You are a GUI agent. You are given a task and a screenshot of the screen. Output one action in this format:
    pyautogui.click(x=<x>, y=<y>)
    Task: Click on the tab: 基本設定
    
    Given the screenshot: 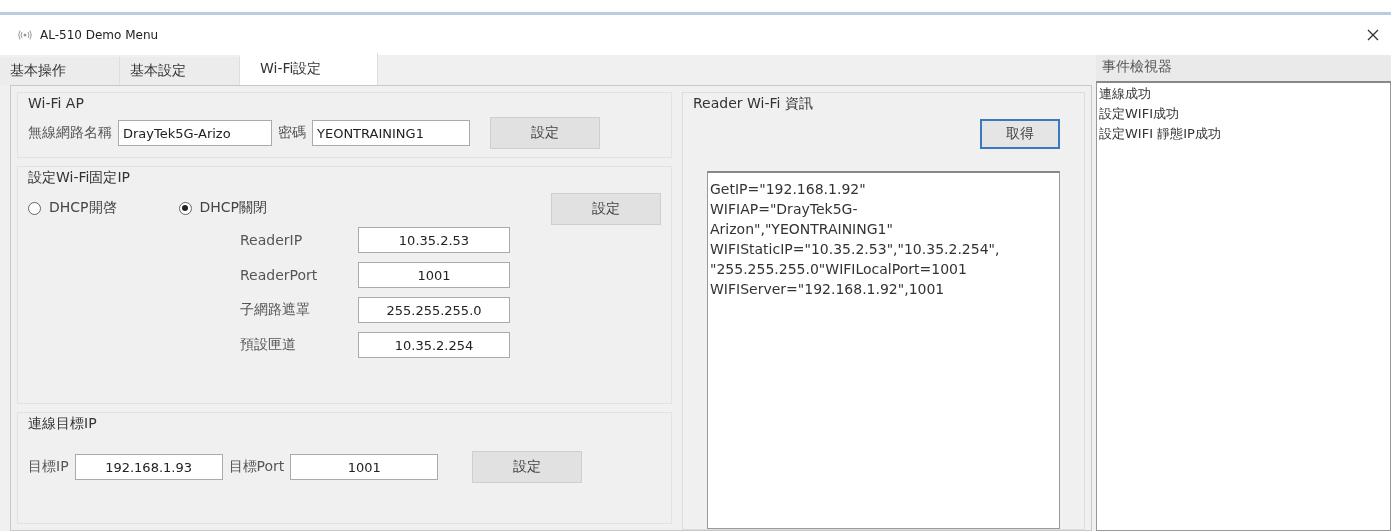 What is the action you would take?
    pyautogui.click(x=180, y=71)
    